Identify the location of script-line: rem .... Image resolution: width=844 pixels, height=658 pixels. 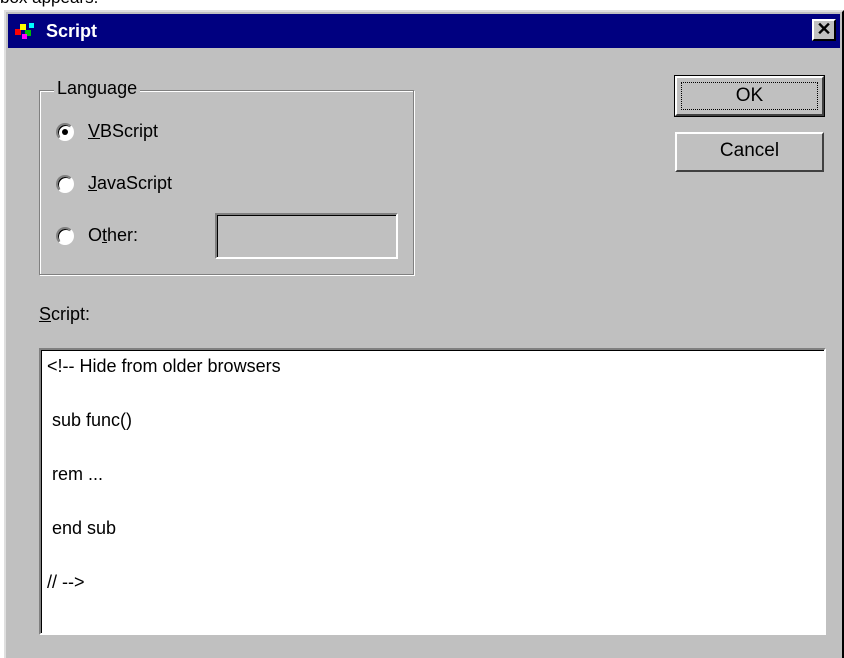
(75, 474).